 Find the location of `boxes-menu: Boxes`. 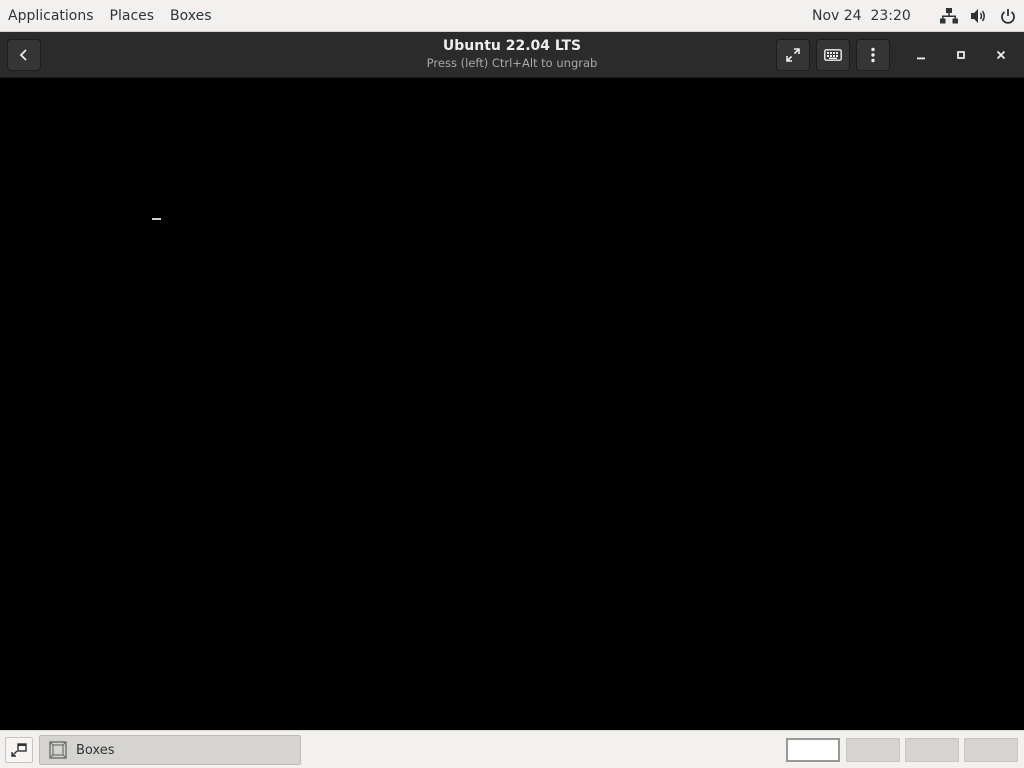

boxes-menu: Boxes is located at coordinates (191, 16).